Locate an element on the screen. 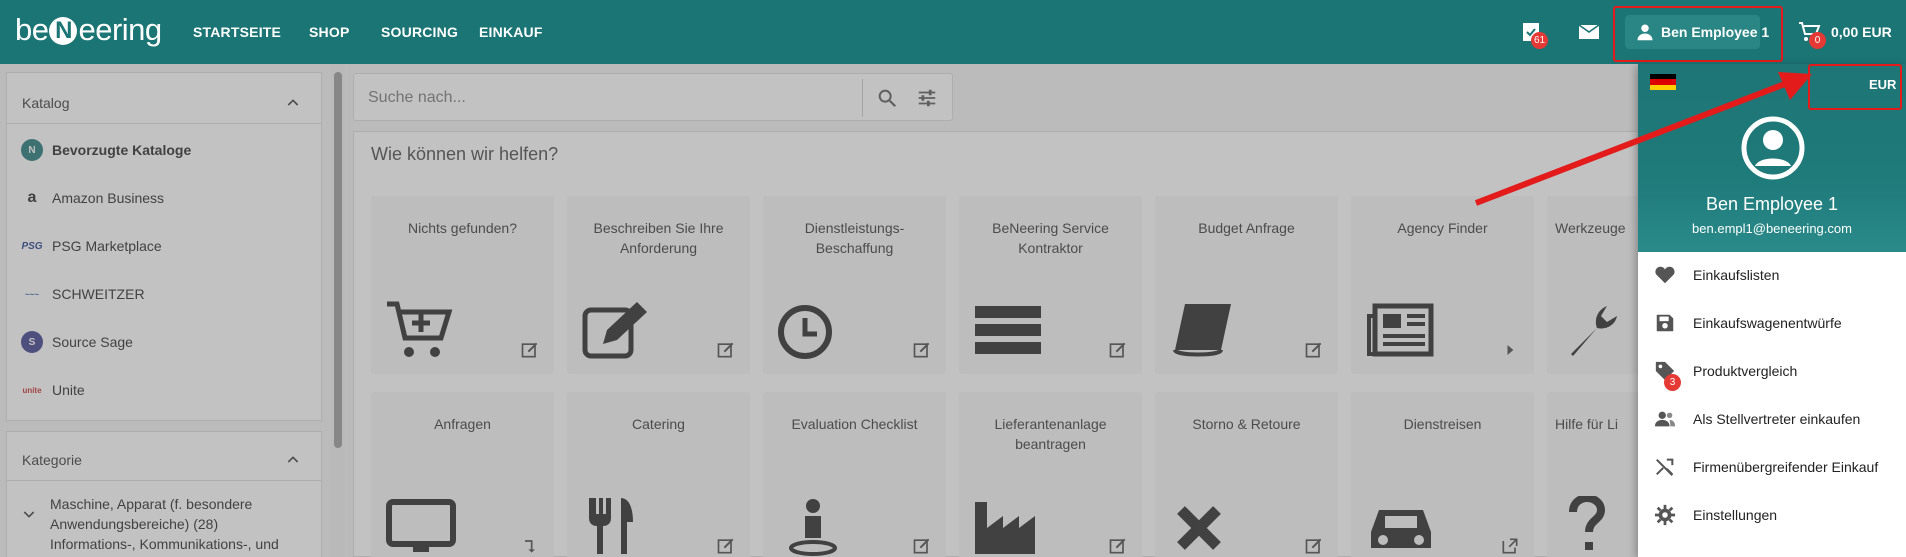 The height and width of the screenshot is (557, 1906). highlight-currency-box is located at coordinates (1855, 87).